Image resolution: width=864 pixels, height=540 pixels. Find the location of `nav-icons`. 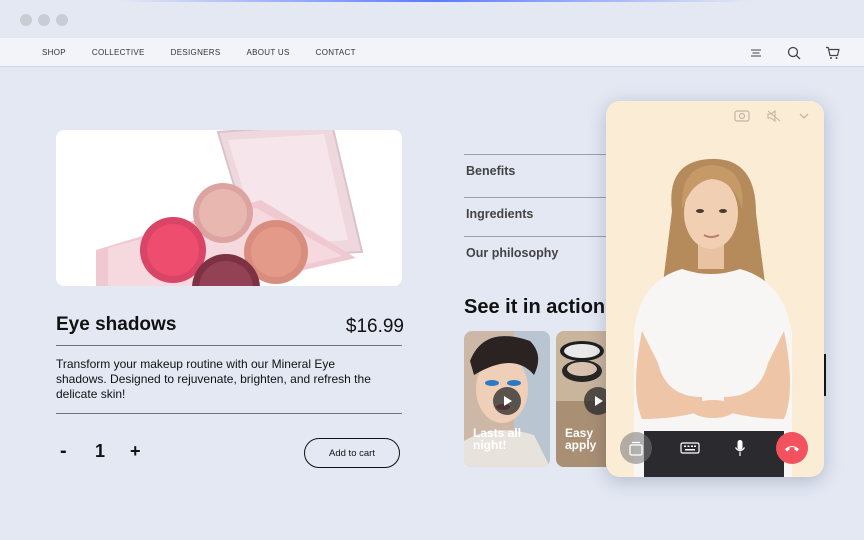

nav-icons is located at coordinates (794, 53).